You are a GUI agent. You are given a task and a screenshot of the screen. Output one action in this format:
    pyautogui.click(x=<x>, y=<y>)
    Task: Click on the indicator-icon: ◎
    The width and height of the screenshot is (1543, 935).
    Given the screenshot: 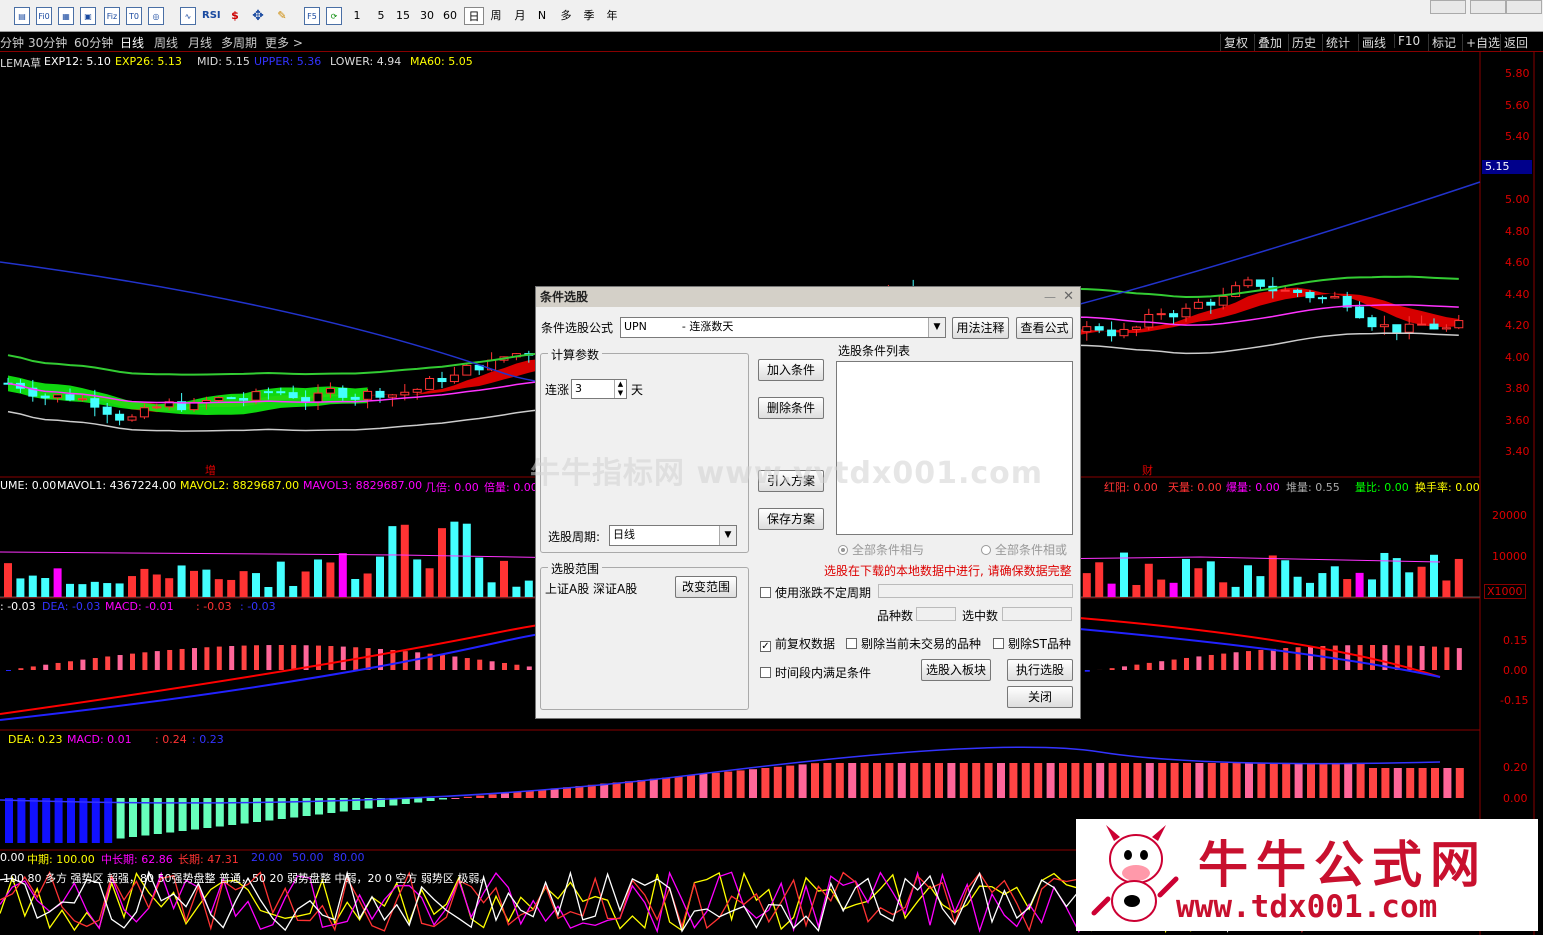 What is the action you would take?
    pyautogui.click(x=156, y=16)
    